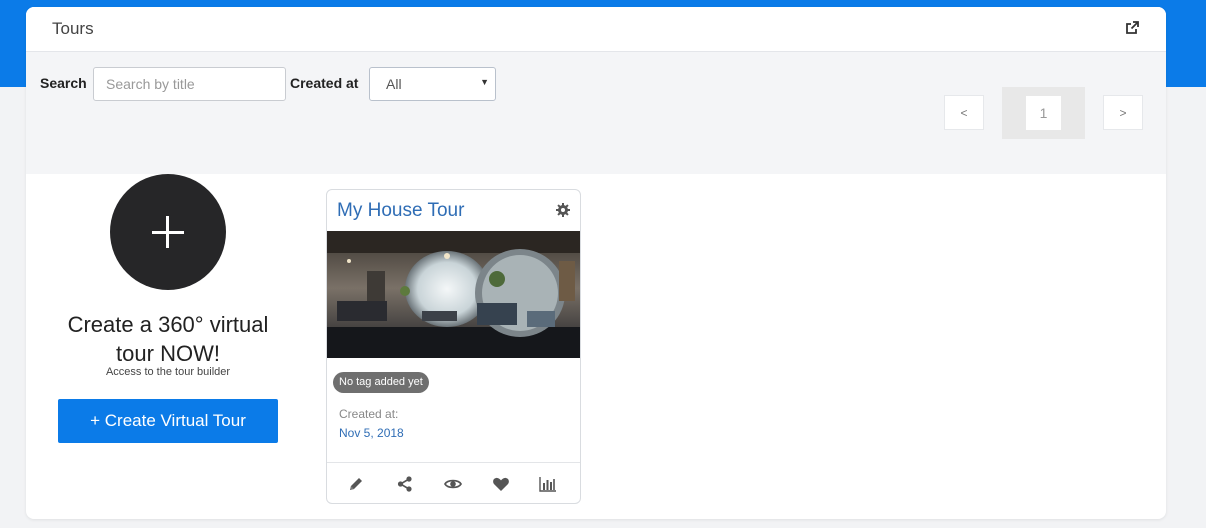  I want to click on share-icon, so click(405, 484).